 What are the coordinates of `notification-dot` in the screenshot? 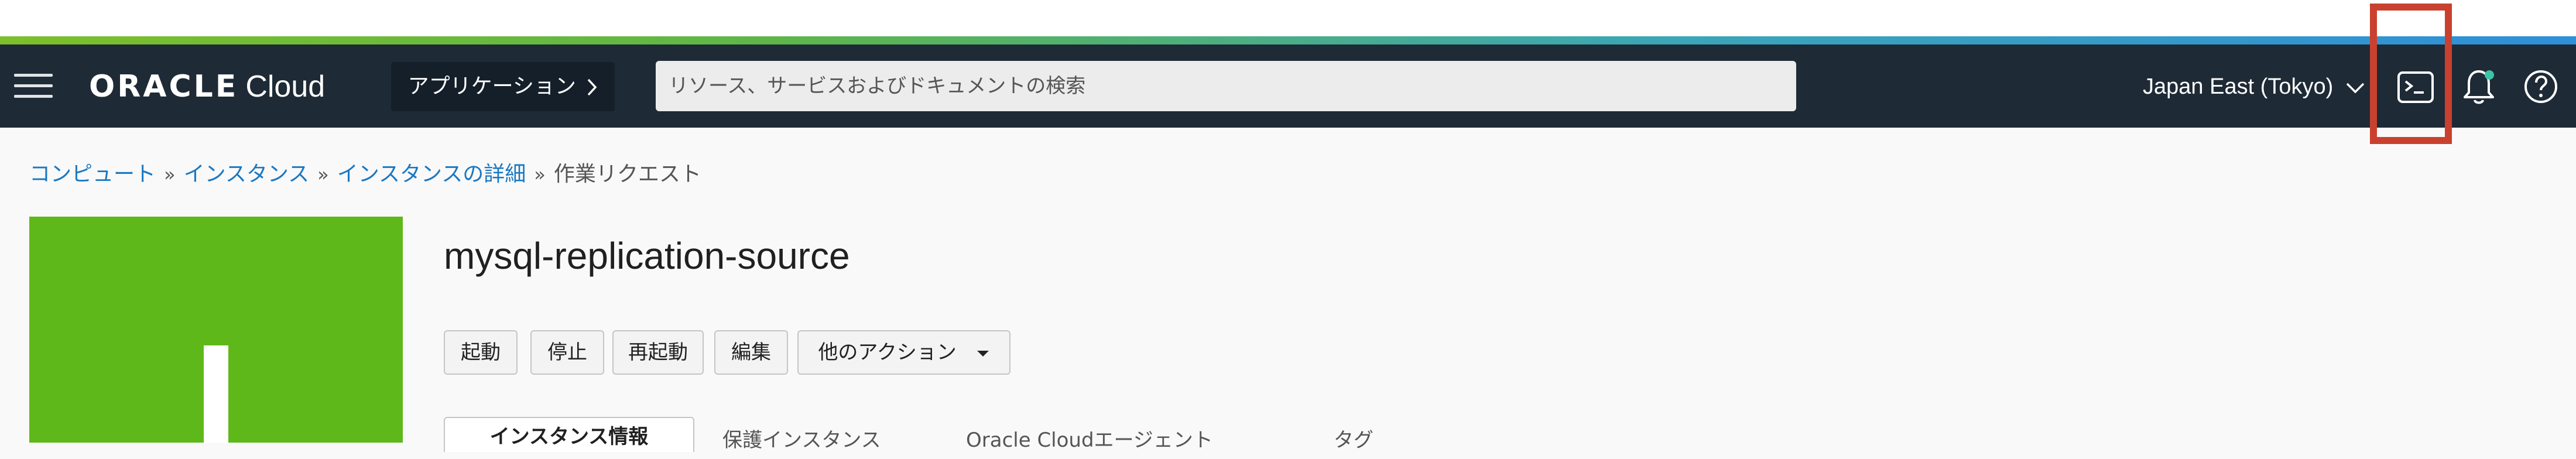 It's located at (2489, 75).